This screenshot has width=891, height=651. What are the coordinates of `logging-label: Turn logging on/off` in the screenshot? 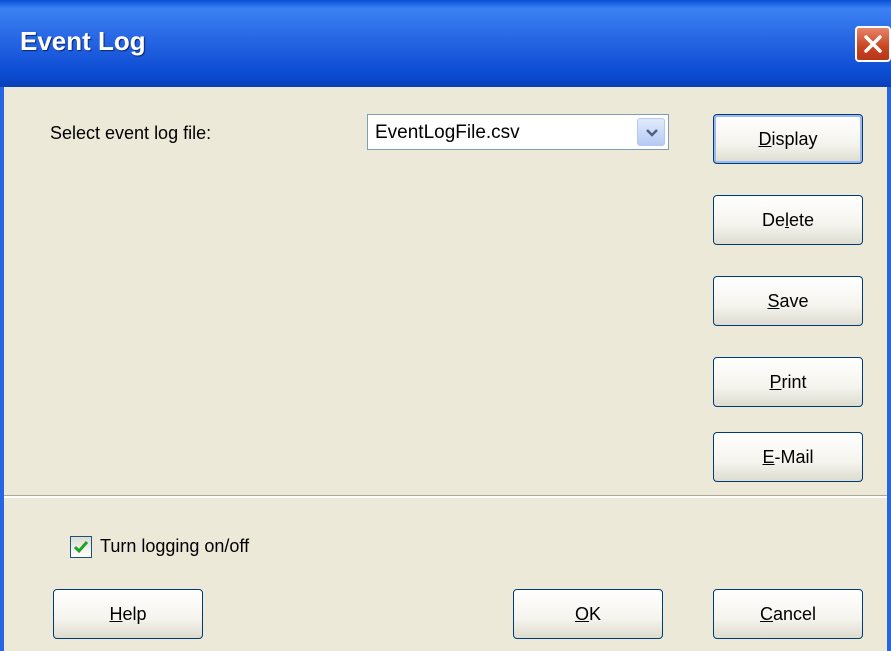 It's located at (174, 546).